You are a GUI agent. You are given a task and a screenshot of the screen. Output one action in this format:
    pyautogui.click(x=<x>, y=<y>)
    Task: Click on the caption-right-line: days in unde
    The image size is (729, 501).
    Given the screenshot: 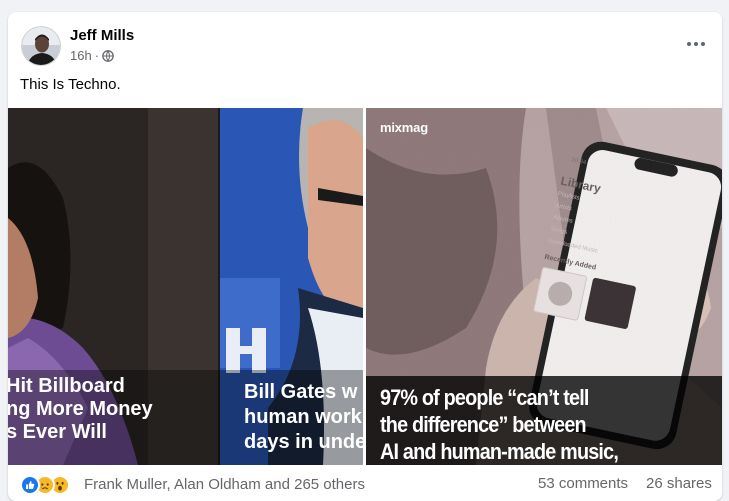 What is the action you would take?
    pyautogui.click(x=303, y=442)
    